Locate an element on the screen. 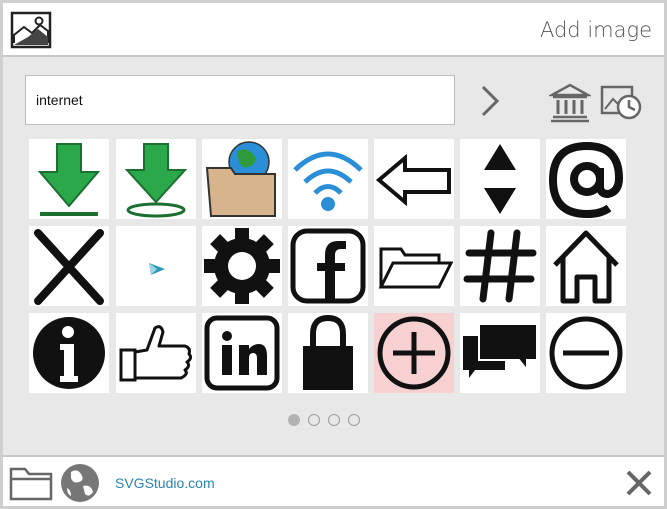 The height and width of the screenshot is (509, 667). folder-icon is located at coordinates (31, 483).